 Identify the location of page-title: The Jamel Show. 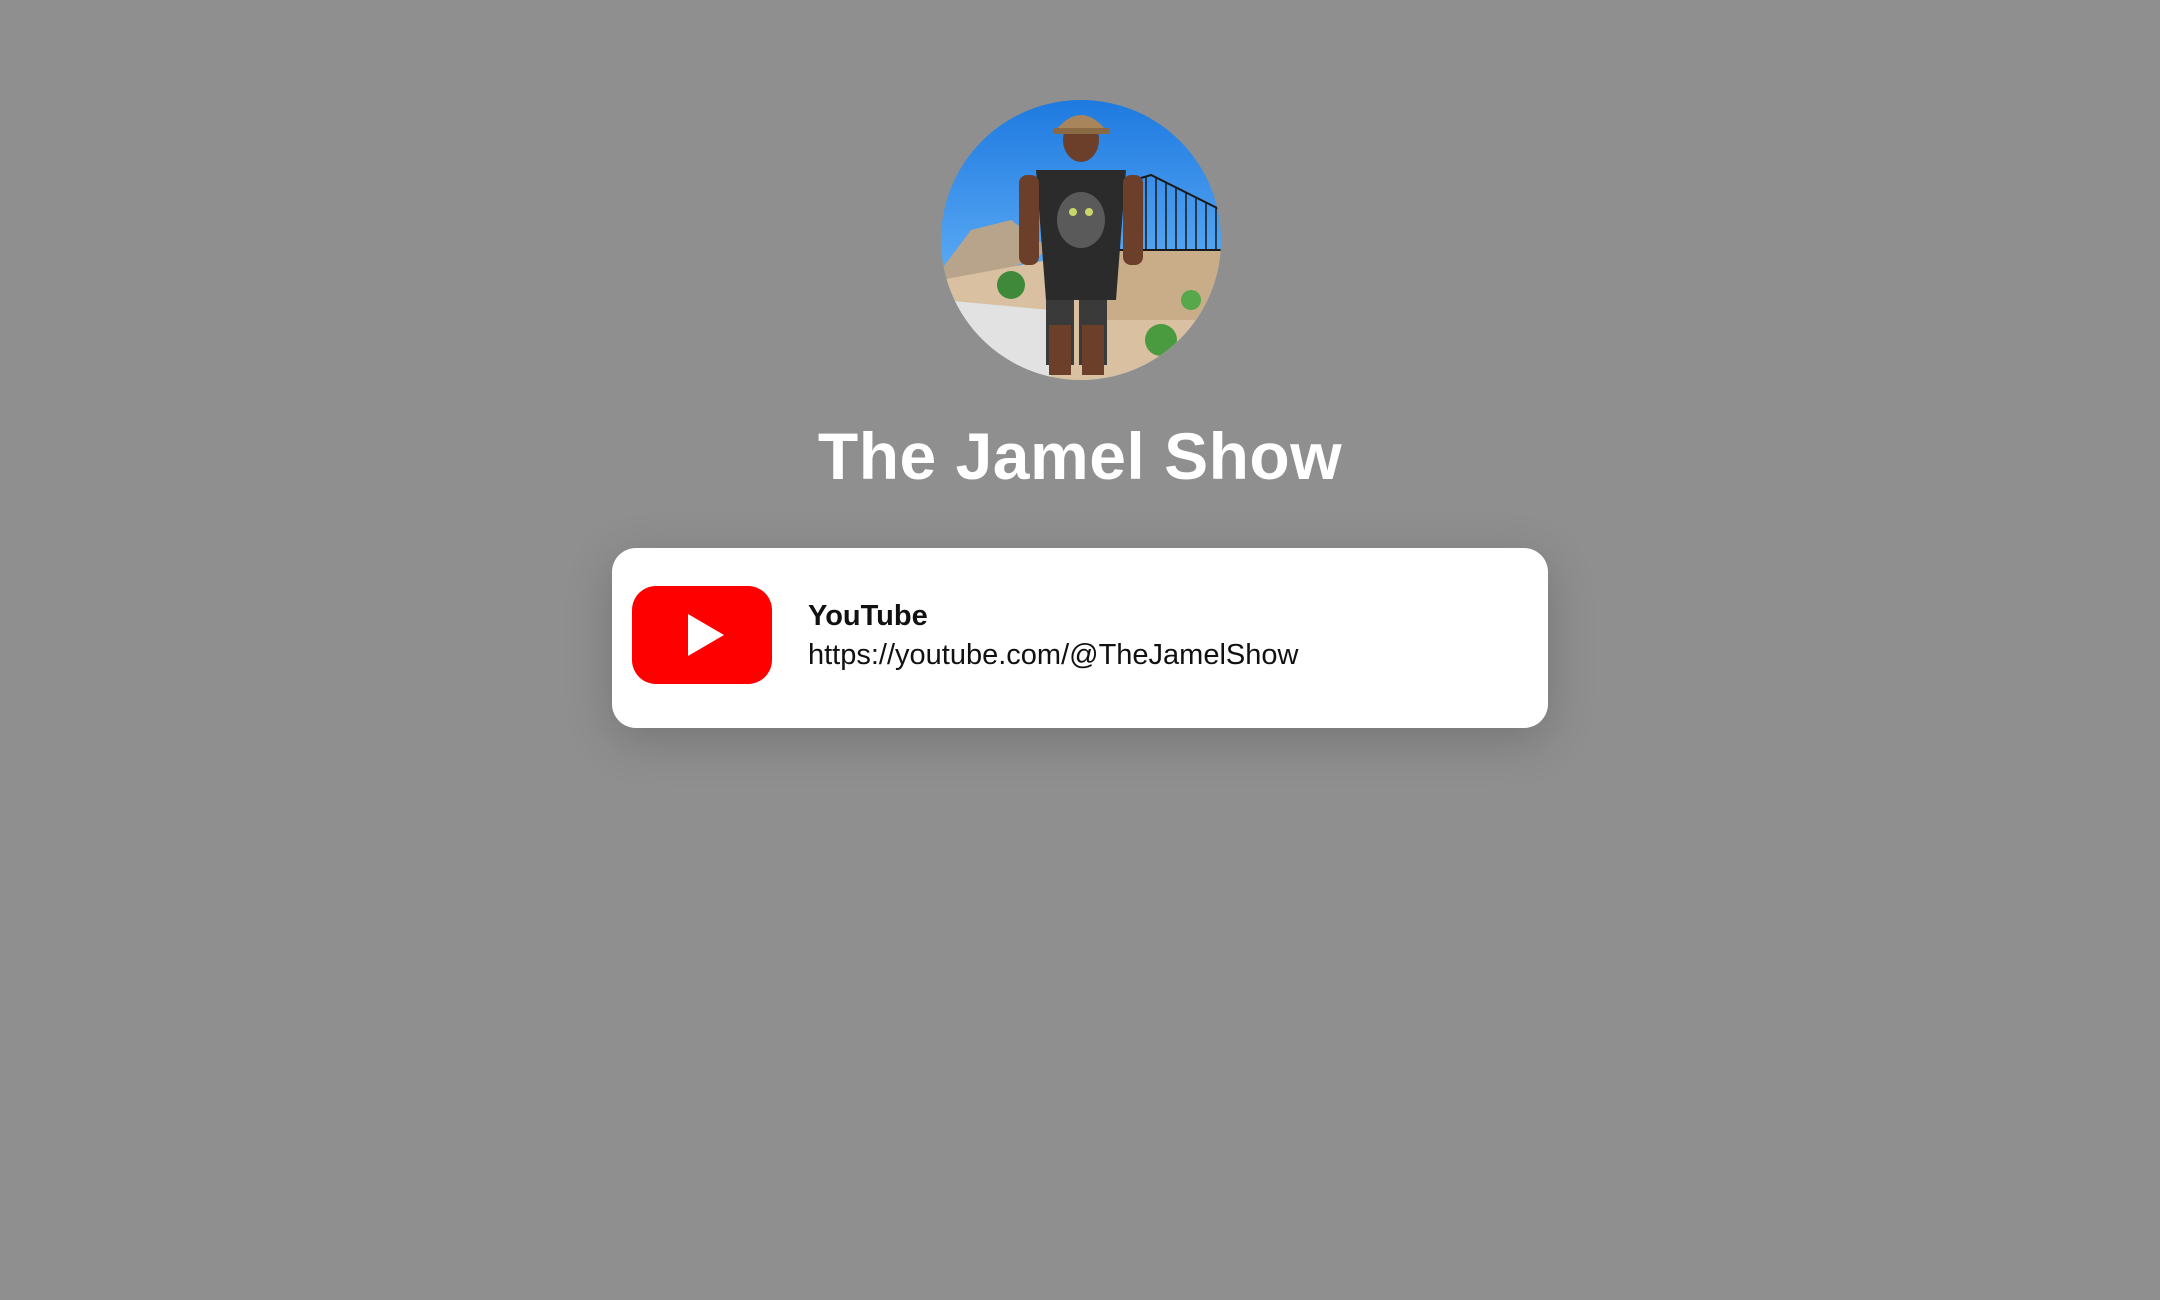
(1080, 456).